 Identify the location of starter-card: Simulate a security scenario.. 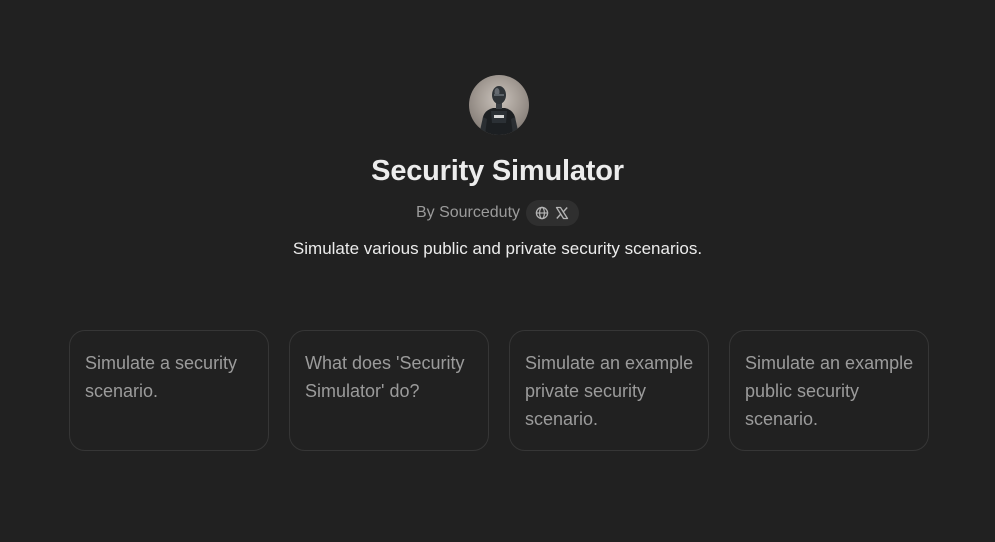
(169, 390).